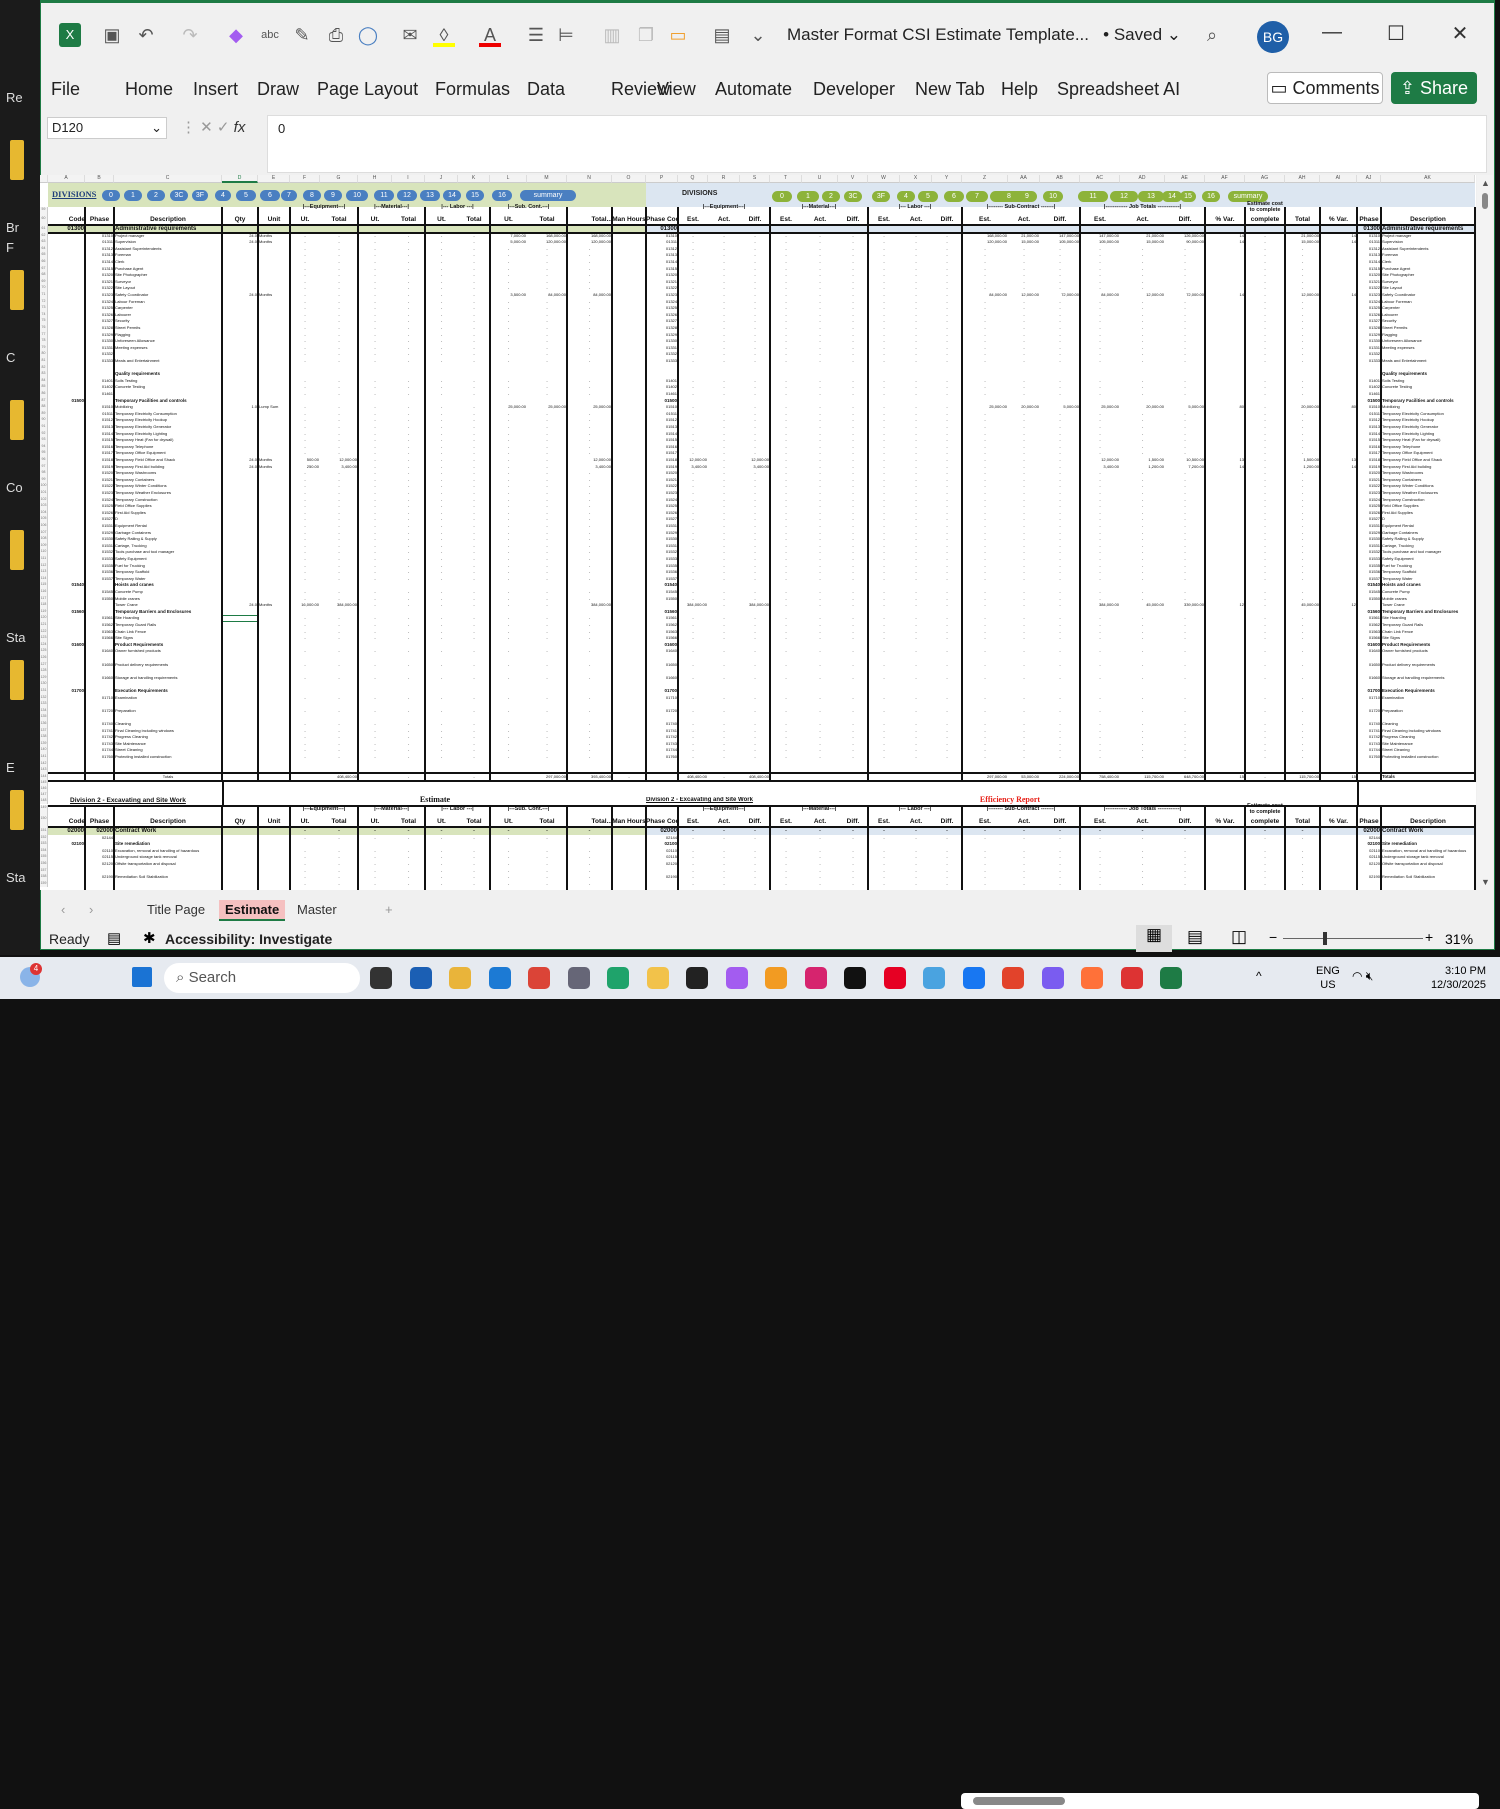 The image size is (1500, 1809). What do you see at coordinates (815, 978) in the screenshot?
I see `instagram-icon` at bounding box center [815, 978].